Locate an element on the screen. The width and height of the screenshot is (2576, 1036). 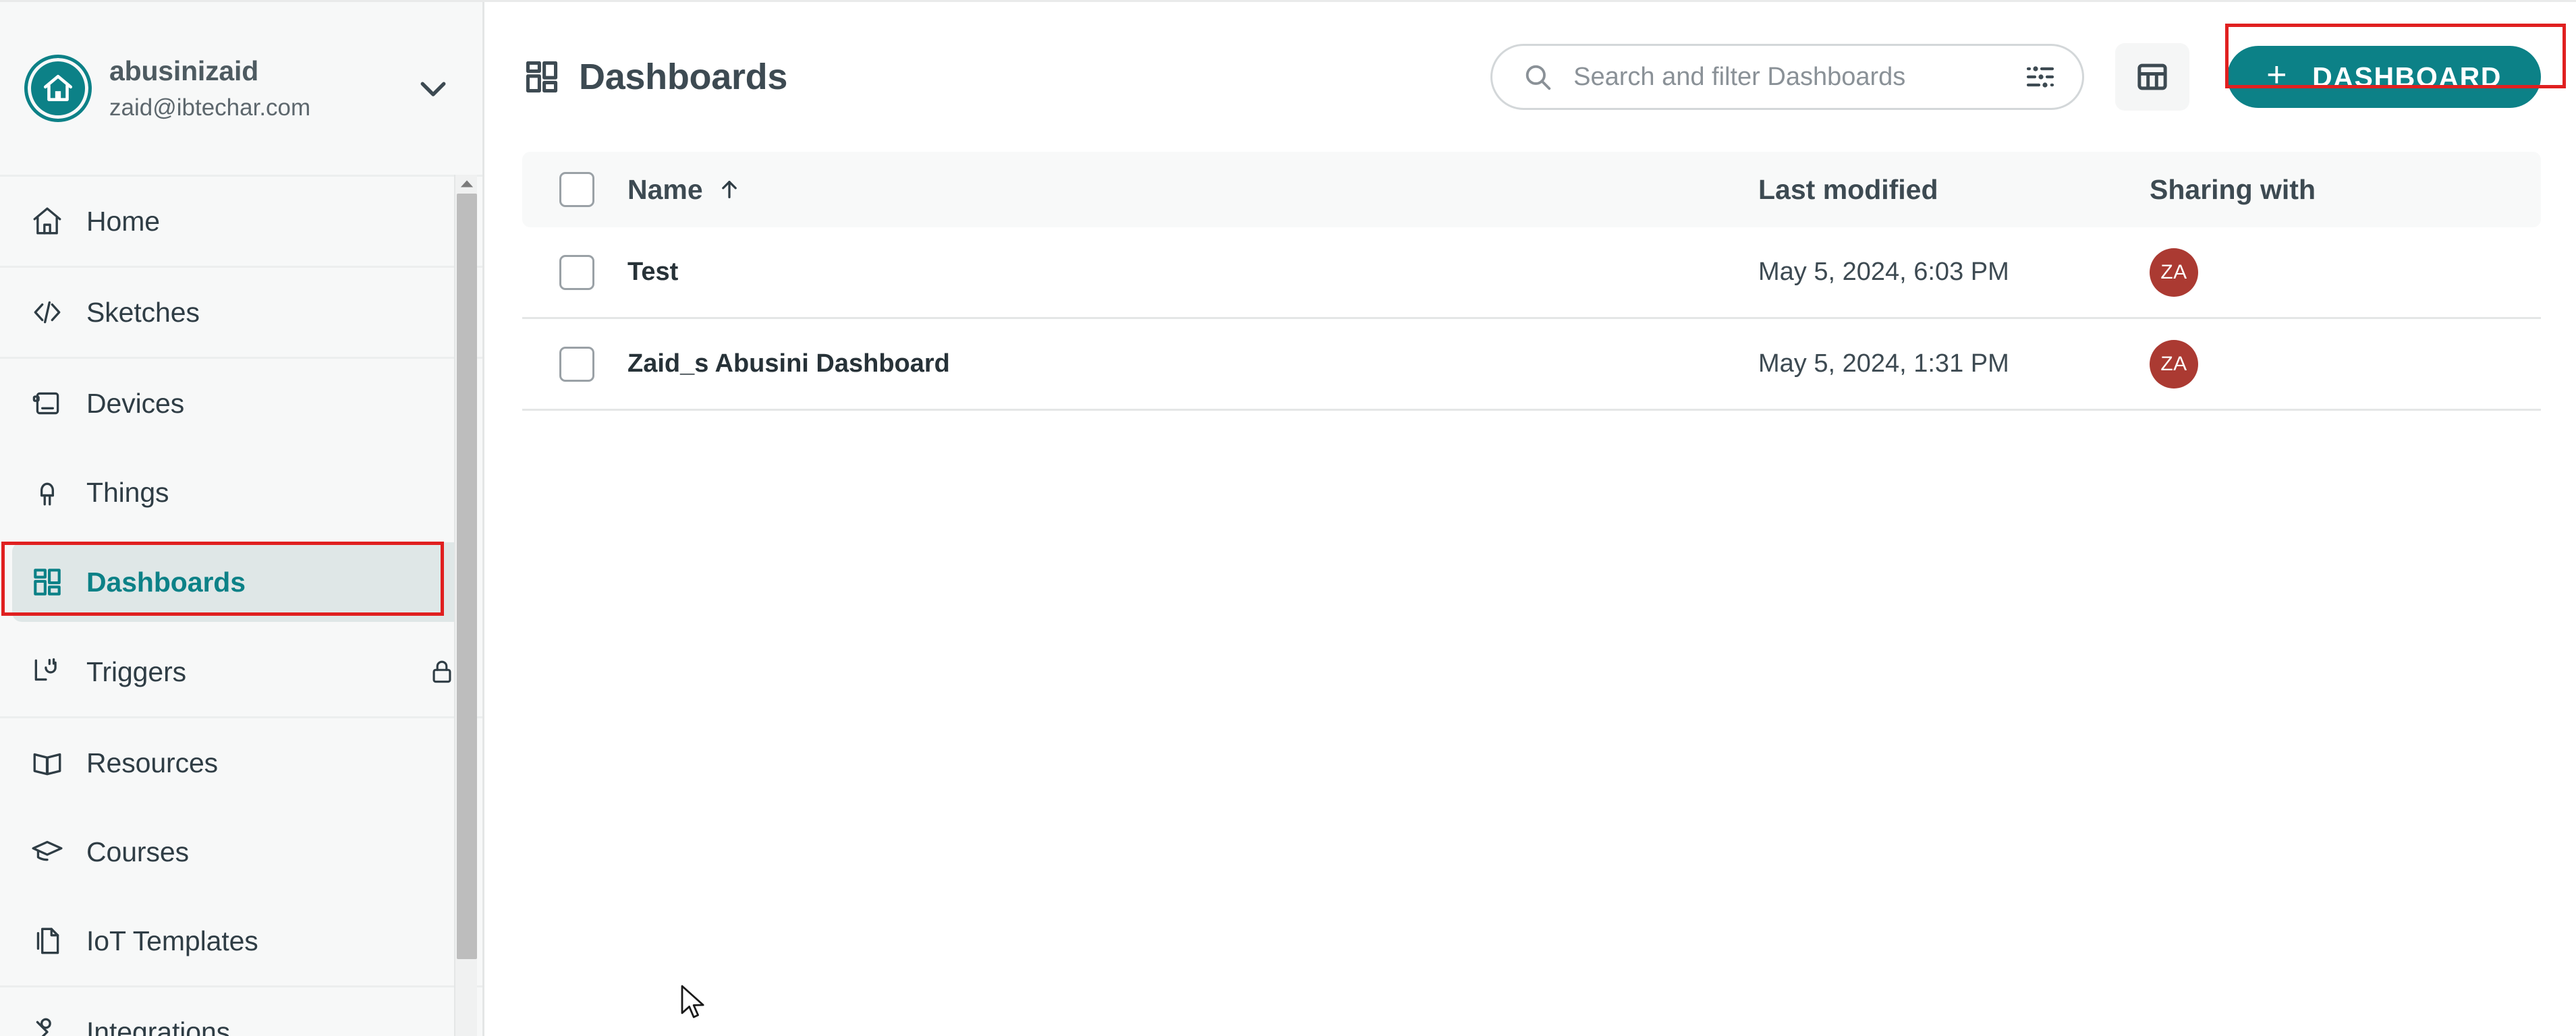
sidebar-item-label: Courses is located at coordinates (137, 851).